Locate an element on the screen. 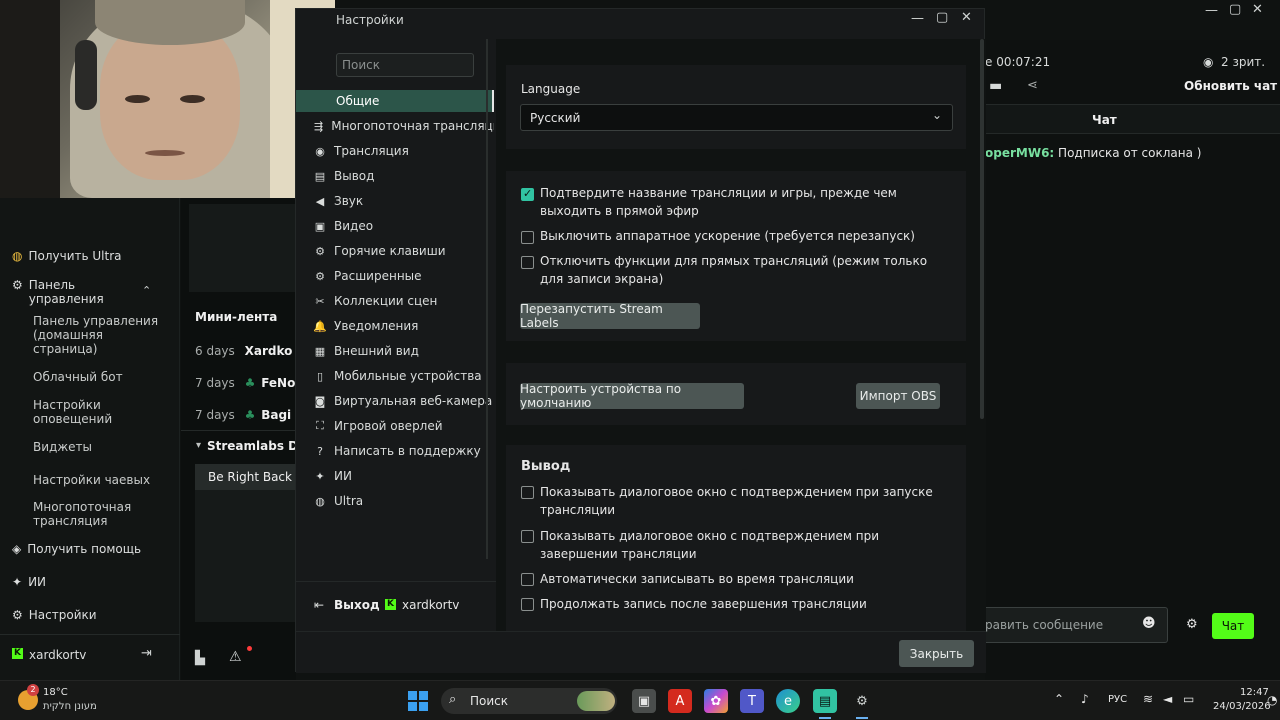 Image resolution: width=1280 pixels, height=720 pixels. nav-label: Получить Ultra is located at coordinates (75, 256).